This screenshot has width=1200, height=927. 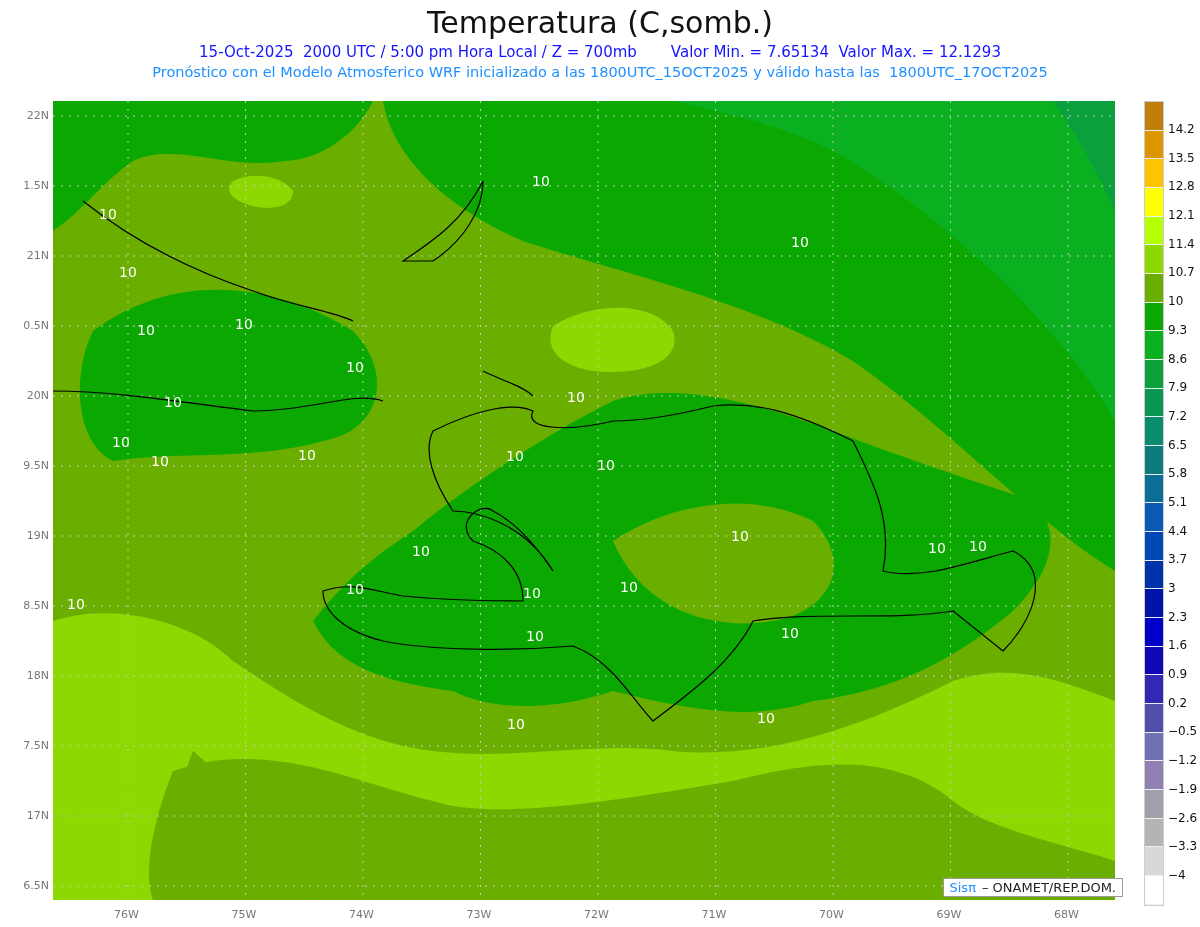 I want to click on colorbar-label: 0.9, so click(x=1178, y=675).